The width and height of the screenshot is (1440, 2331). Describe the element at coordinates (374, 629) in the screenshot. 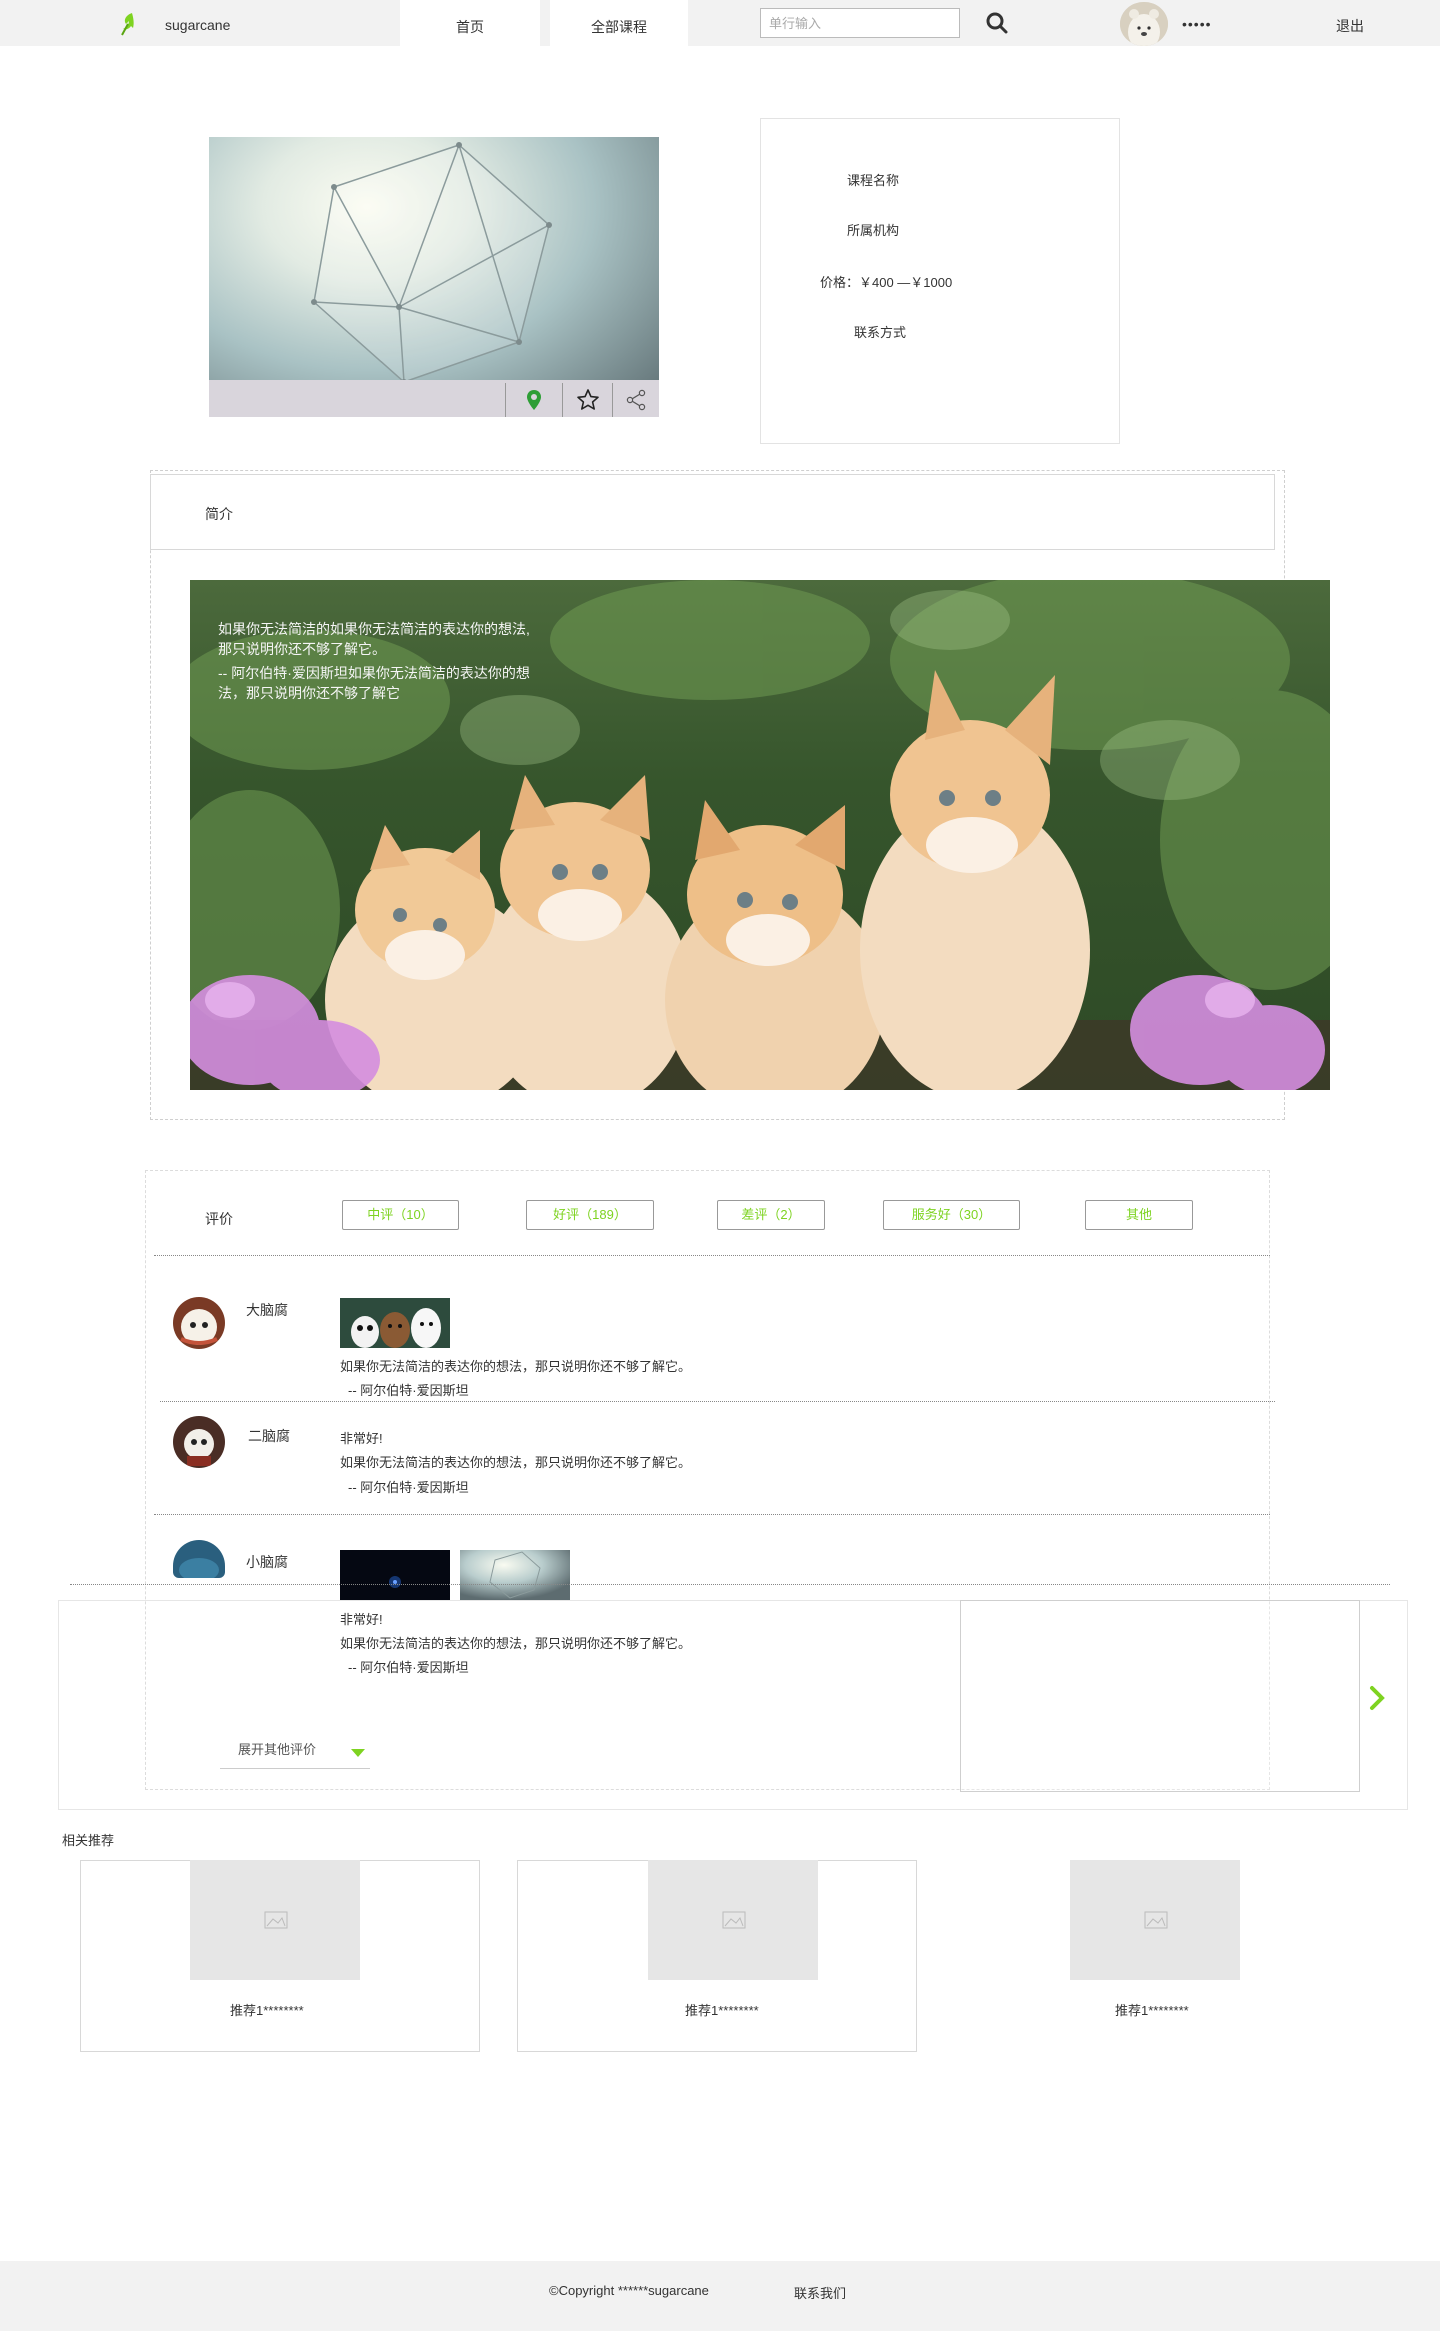

I see `intro-quote-line: 如果你无法简洁的如果你无法简洁的表达你的想法,` at that location.